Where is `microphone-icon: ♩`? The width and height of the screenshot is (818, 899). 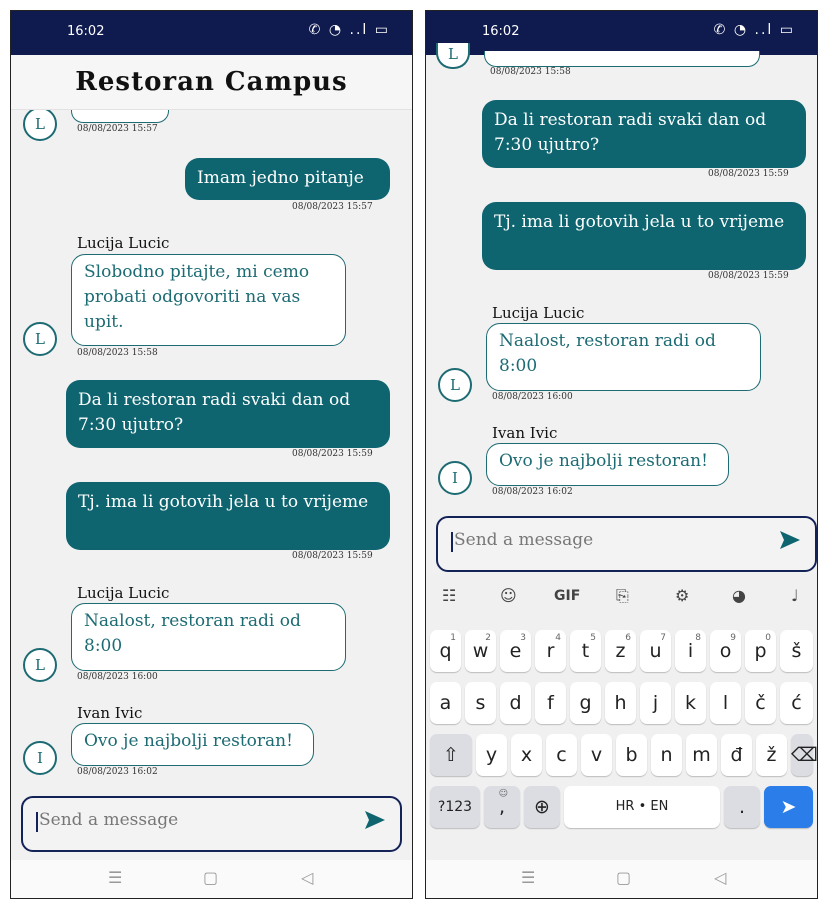
microphone-icon: ♩ is located at coordinates (795, 595).